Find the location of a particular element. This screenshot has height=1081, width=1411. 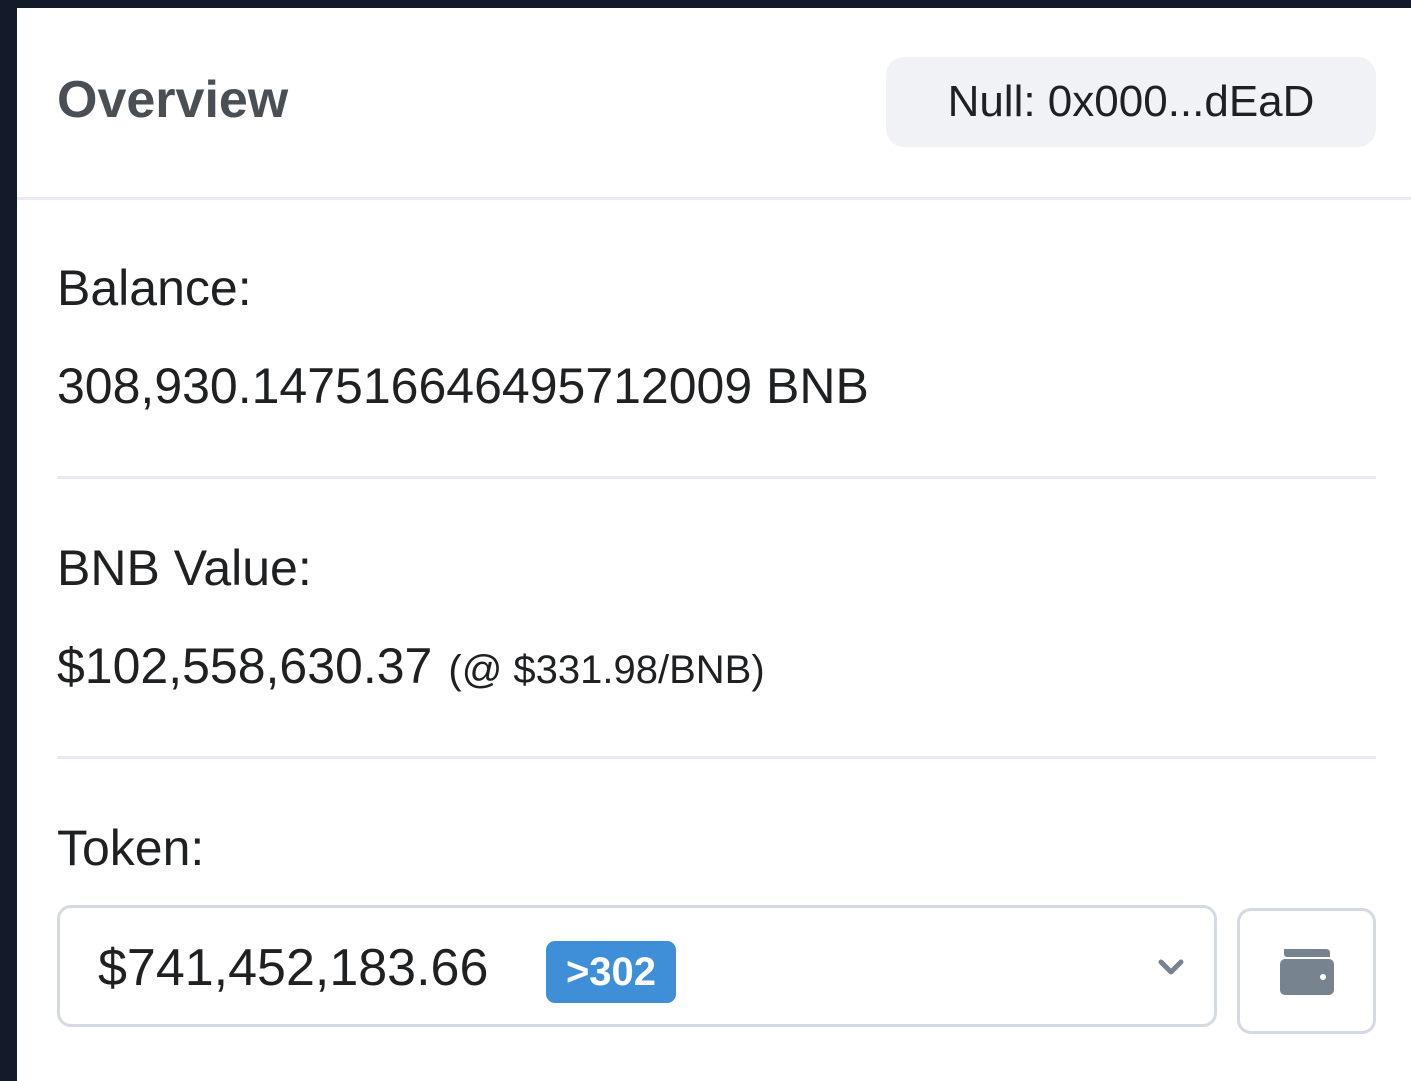

balance-value: 308,930.147516646495712009 BNB is located at coordinates (463, 386).